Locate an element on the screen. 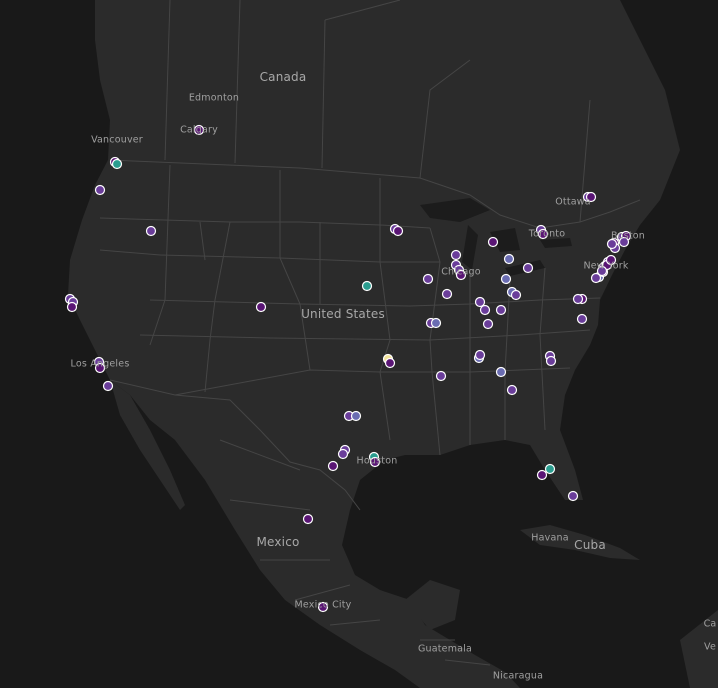 The image size is (718, 688). map-marker-boston is located at coordinates (624, 242).